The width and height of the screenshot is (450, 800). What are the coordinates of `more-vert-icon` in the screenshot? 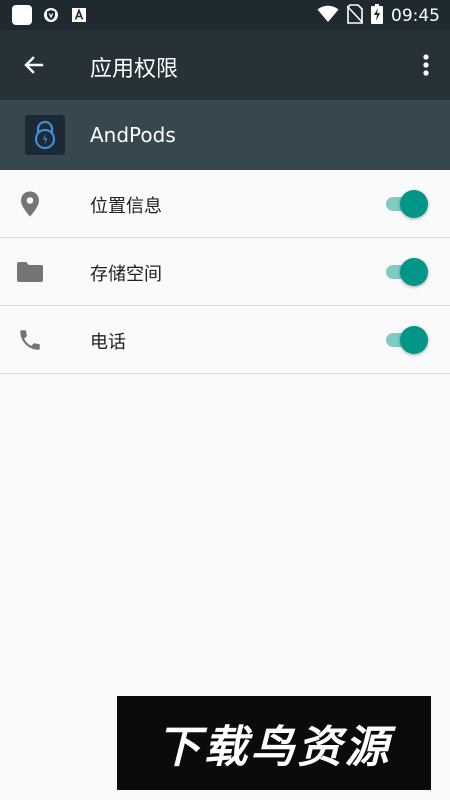 It's located at (426, 65).